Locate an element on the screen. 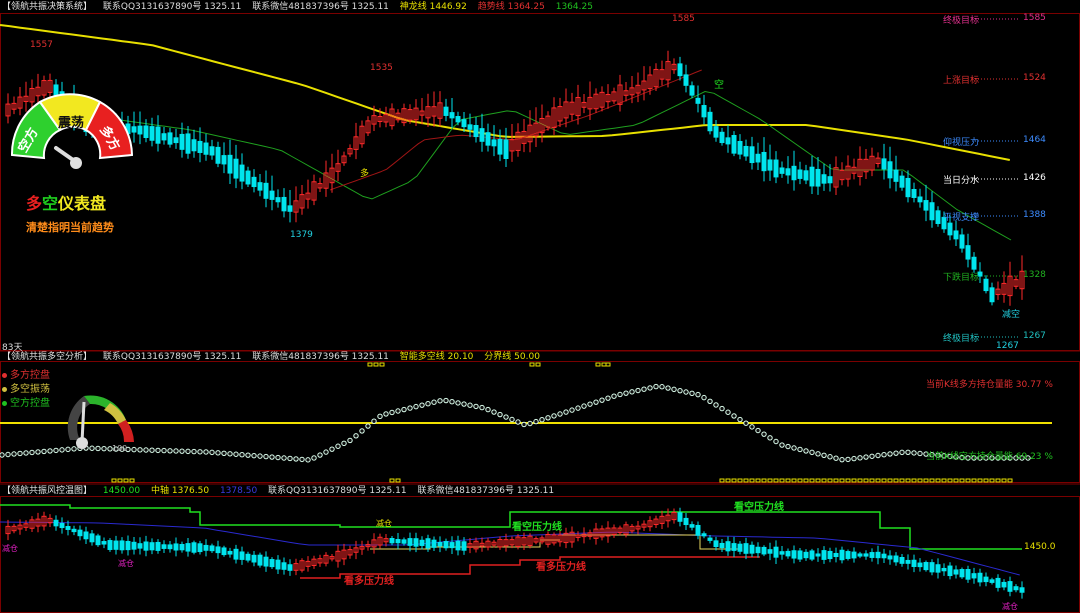  bull-pressure-label-1: 看多压力线 is located at coordinates (561, 567).